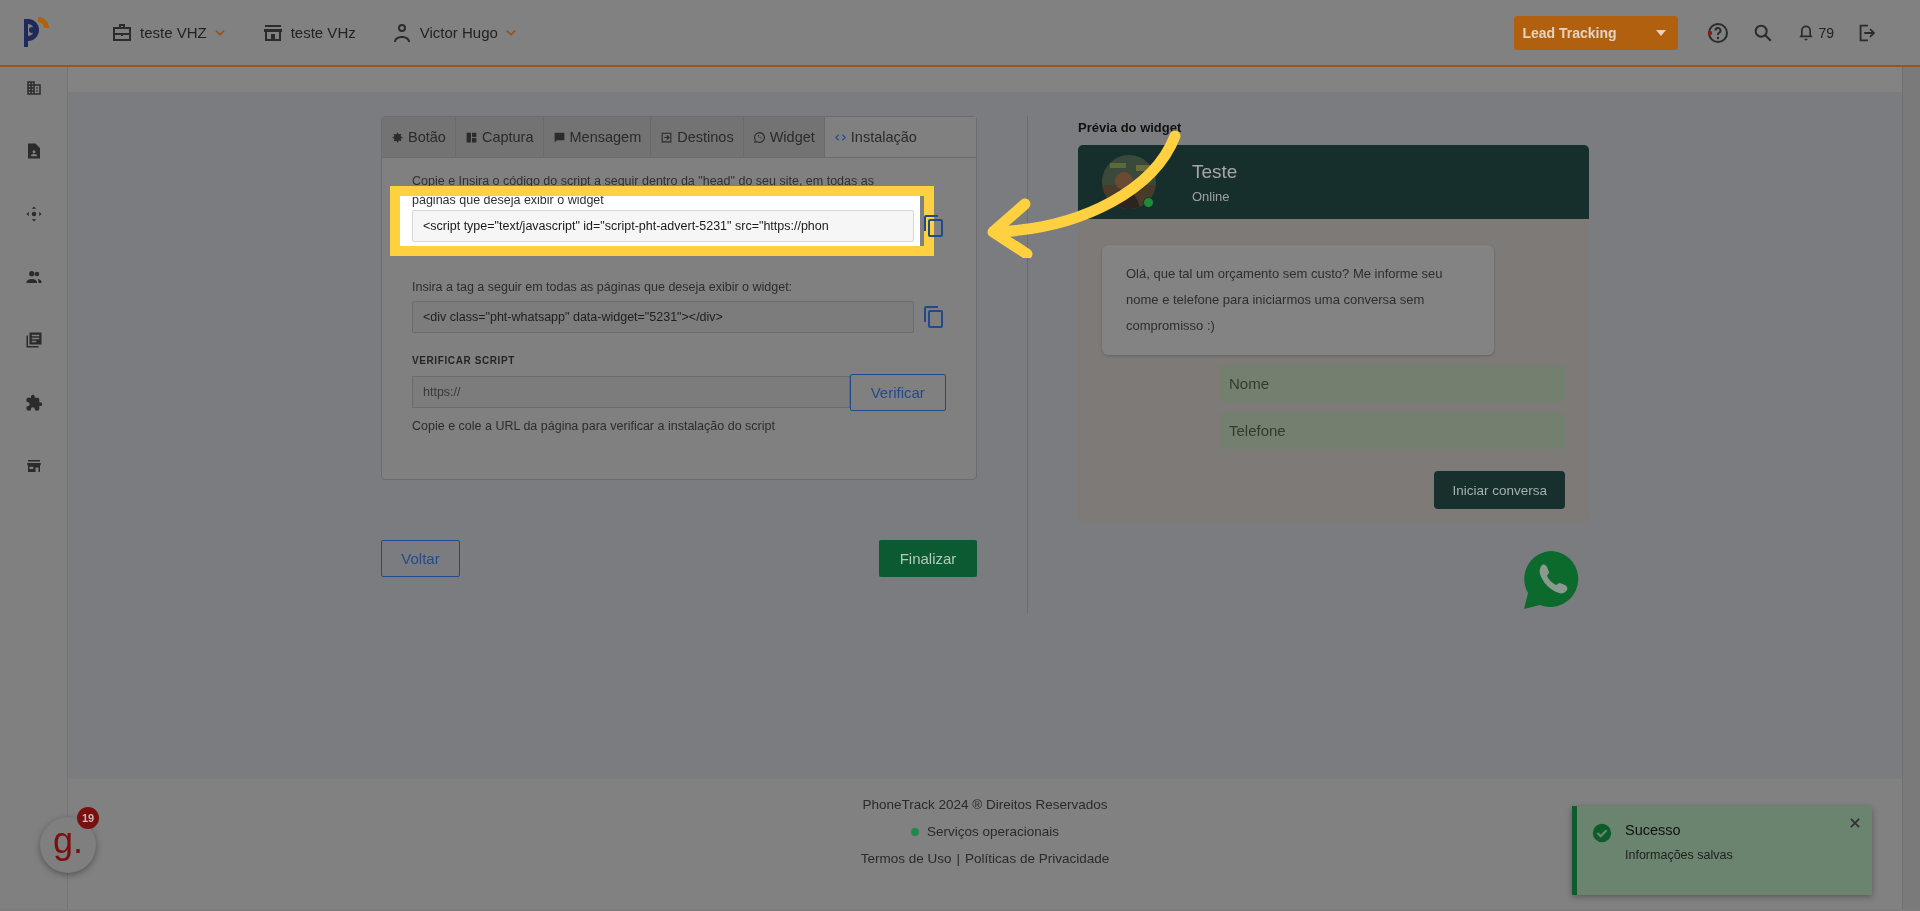 The width and height of the screenshot is (1920, 911). I want to click on grid-icon, so click(471, 137).